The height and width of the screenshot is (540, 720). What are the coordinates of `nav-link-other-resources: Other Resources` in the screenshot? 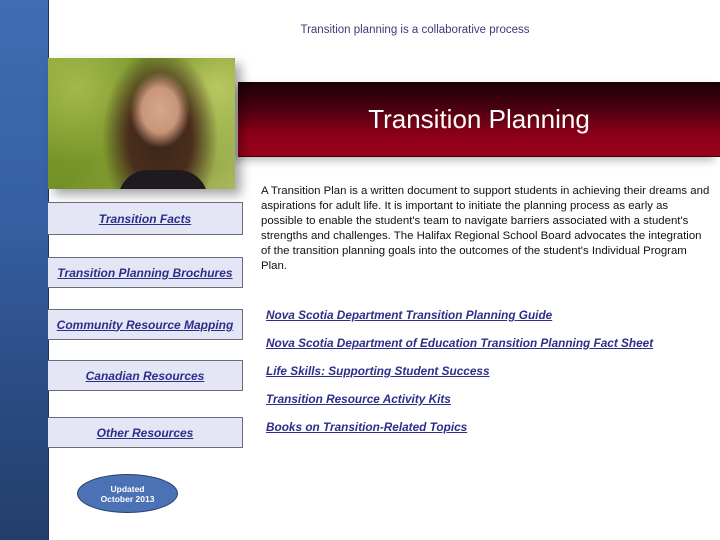 It's located at (145, 433).